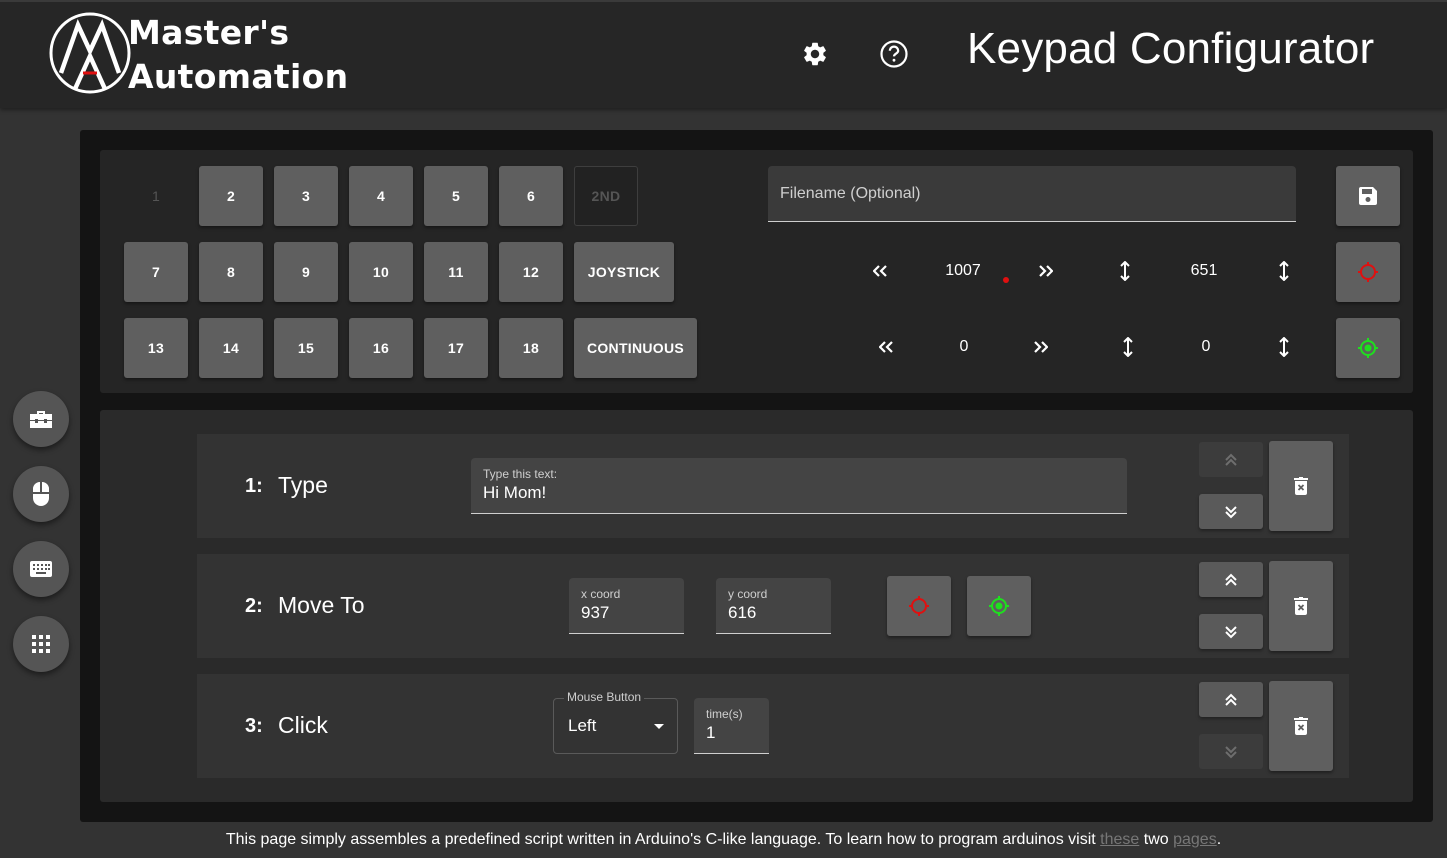 This screenshot has width=1447, height=858. Describe the element at coordinates (606, 196) in the screenshot. I see `key-2nd: 2ND` at that location.